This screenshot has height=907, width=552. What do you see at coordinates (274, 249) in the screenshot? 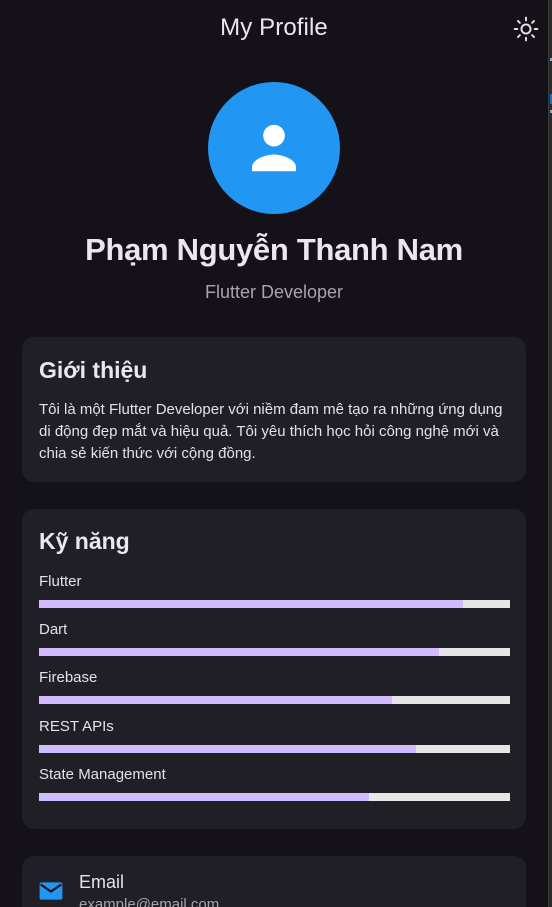
I see `profile-name: Phạm Nguyễn Thanh Nam` at bounding box center [274, 249].